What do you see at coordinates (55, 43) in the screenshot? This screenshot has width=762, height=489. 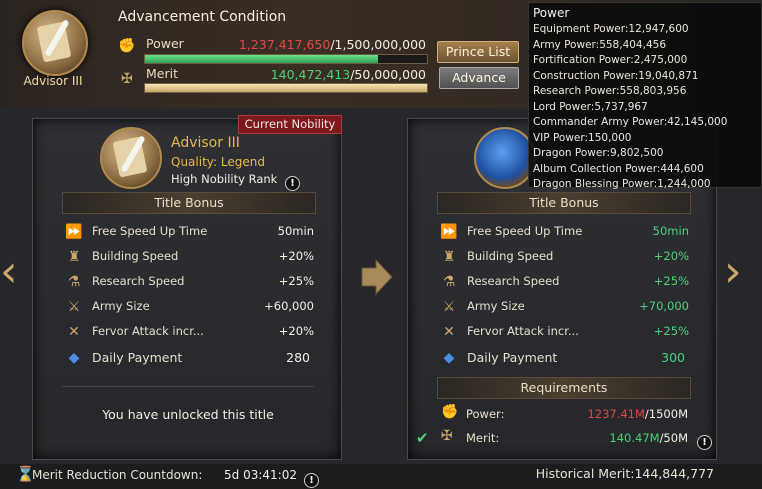 I see `advisor-portrait-icon` at bounding box center [55, 43].